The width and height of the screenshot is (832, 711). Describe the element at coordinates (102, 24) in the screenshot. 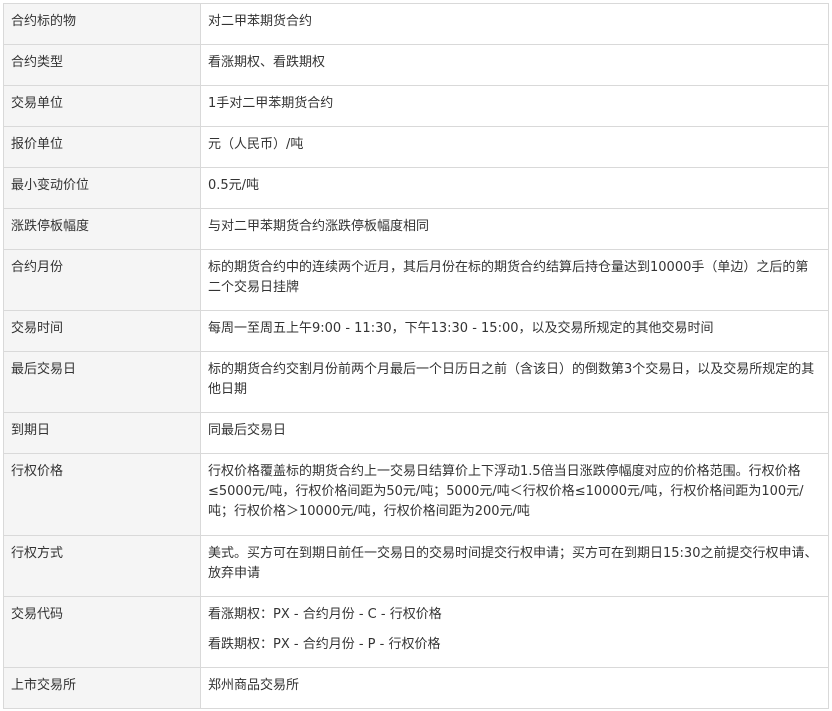

I see `row-label: 合约标的物` at that location.